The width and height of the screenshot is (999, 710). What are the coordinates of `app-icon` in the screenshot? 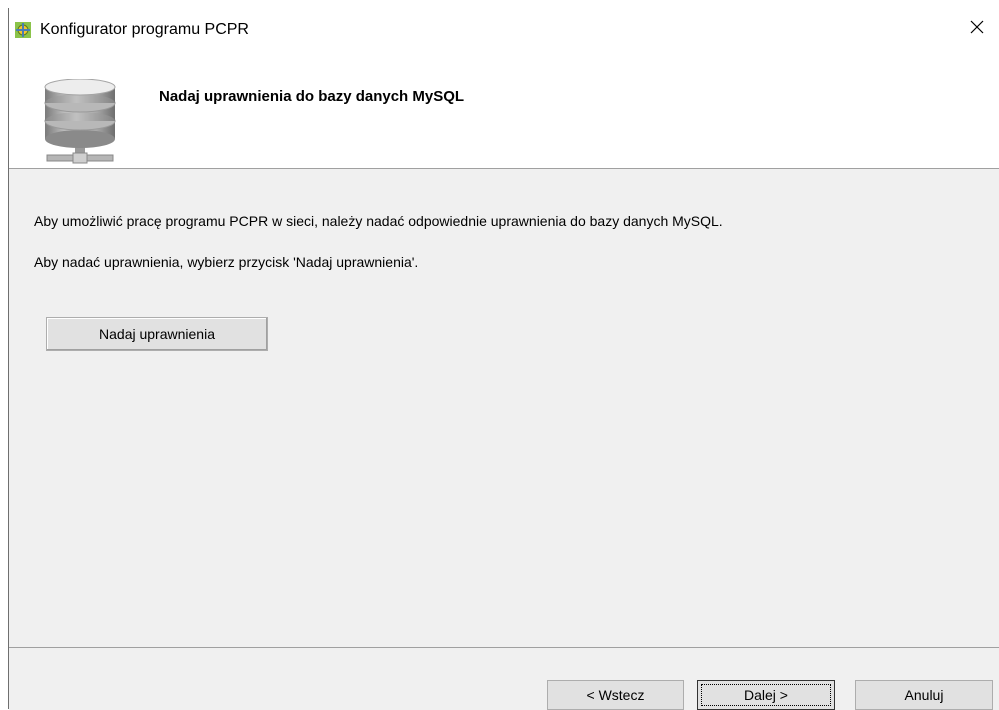 It's located at (23, 30).